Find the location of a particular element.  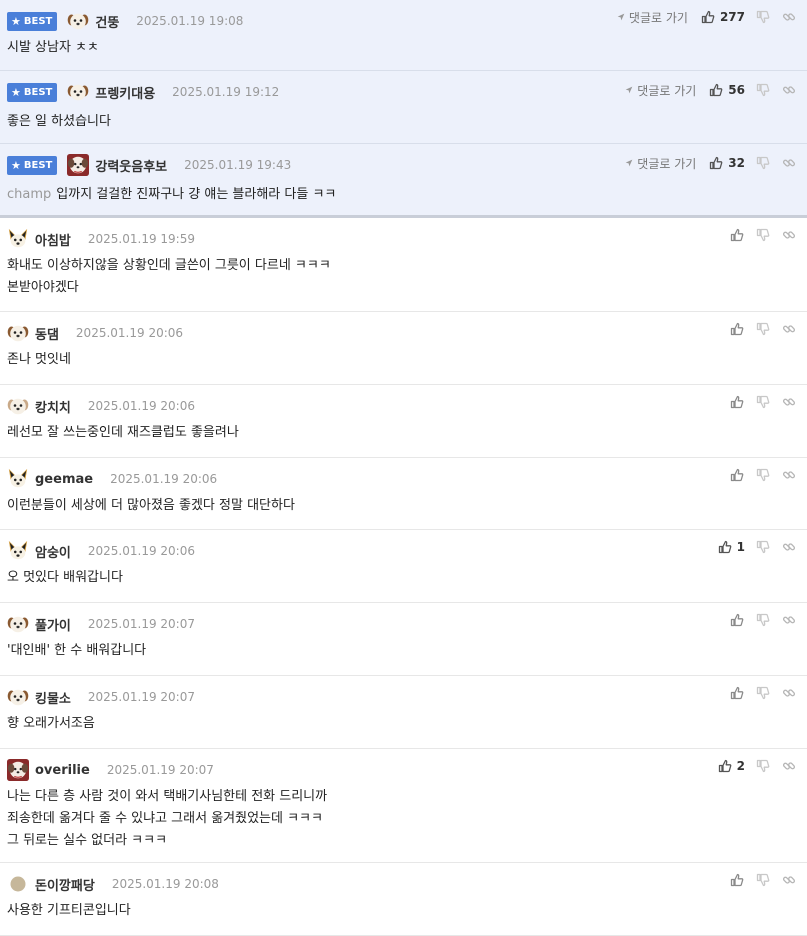

thumbs-up-icon is located at coordinates (737, 329).